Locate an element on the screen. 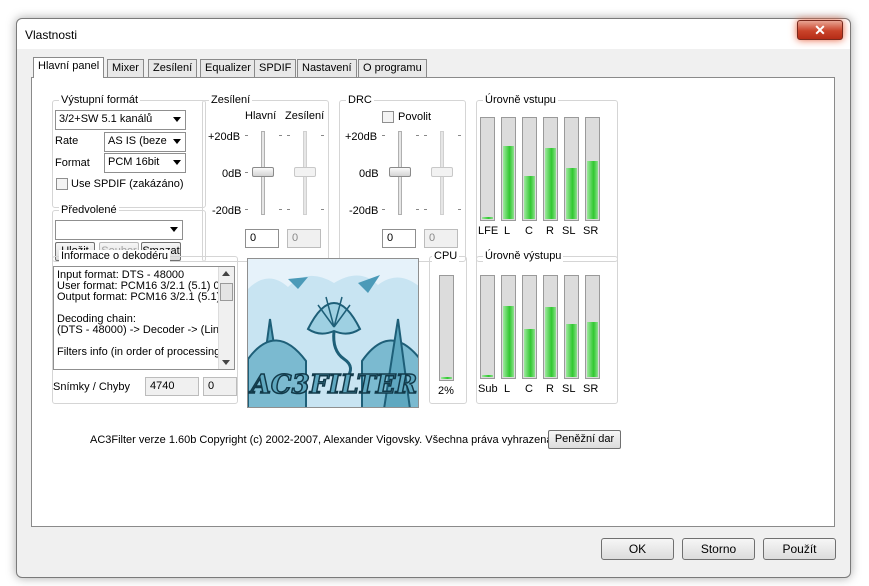 The height and width of the screenshot is (586, 869). output-format-label: Výstupní formát is located at coordinates (100, 100).